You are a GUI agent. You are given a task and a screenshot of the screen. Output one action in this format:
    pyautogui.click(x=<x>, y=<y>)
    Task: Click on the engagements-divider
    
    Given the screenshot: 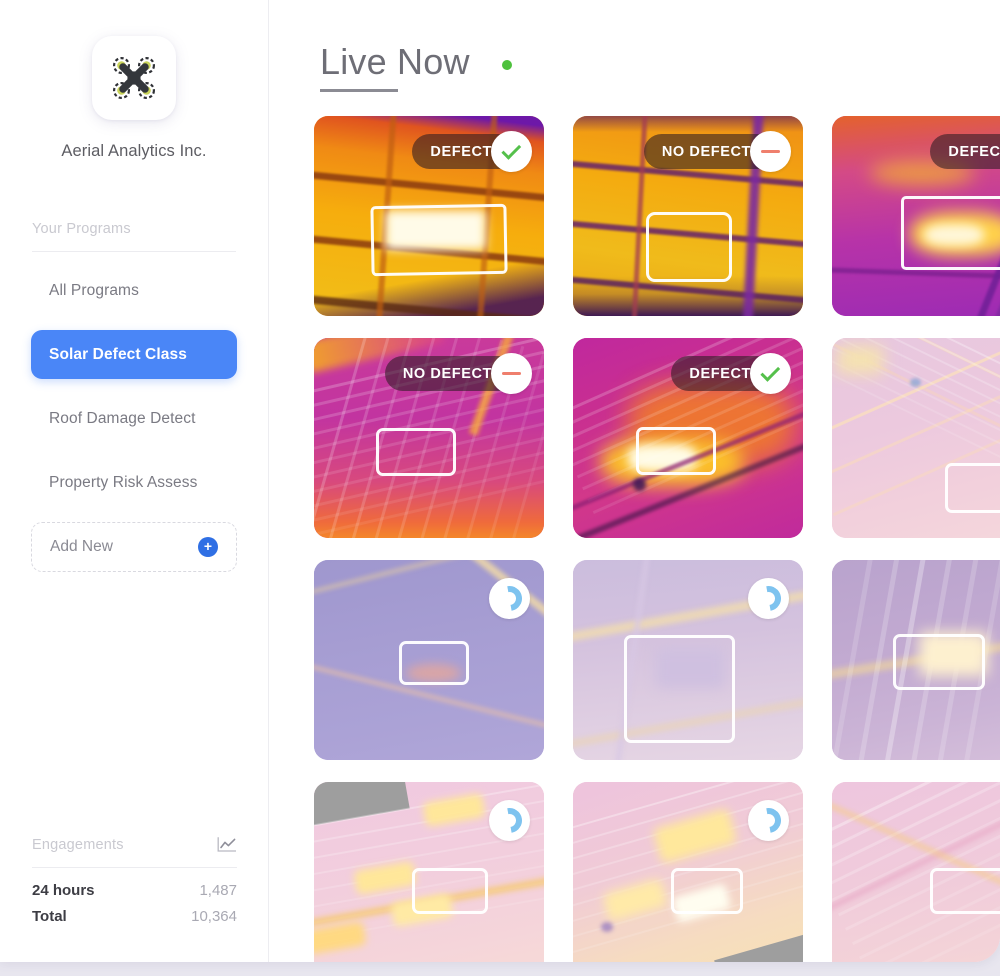 What is the action you would take?
    pyautogui.click(x=134, y=867)
    